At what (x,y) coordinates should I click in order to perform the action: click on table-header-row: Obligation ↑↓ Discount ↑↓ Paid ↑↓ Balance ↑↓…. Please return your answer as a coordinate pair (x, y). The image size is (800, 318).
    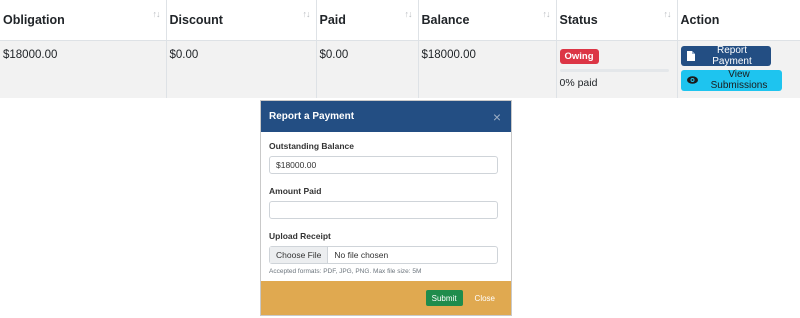
    Looking at the image, I should click on (400, 20).